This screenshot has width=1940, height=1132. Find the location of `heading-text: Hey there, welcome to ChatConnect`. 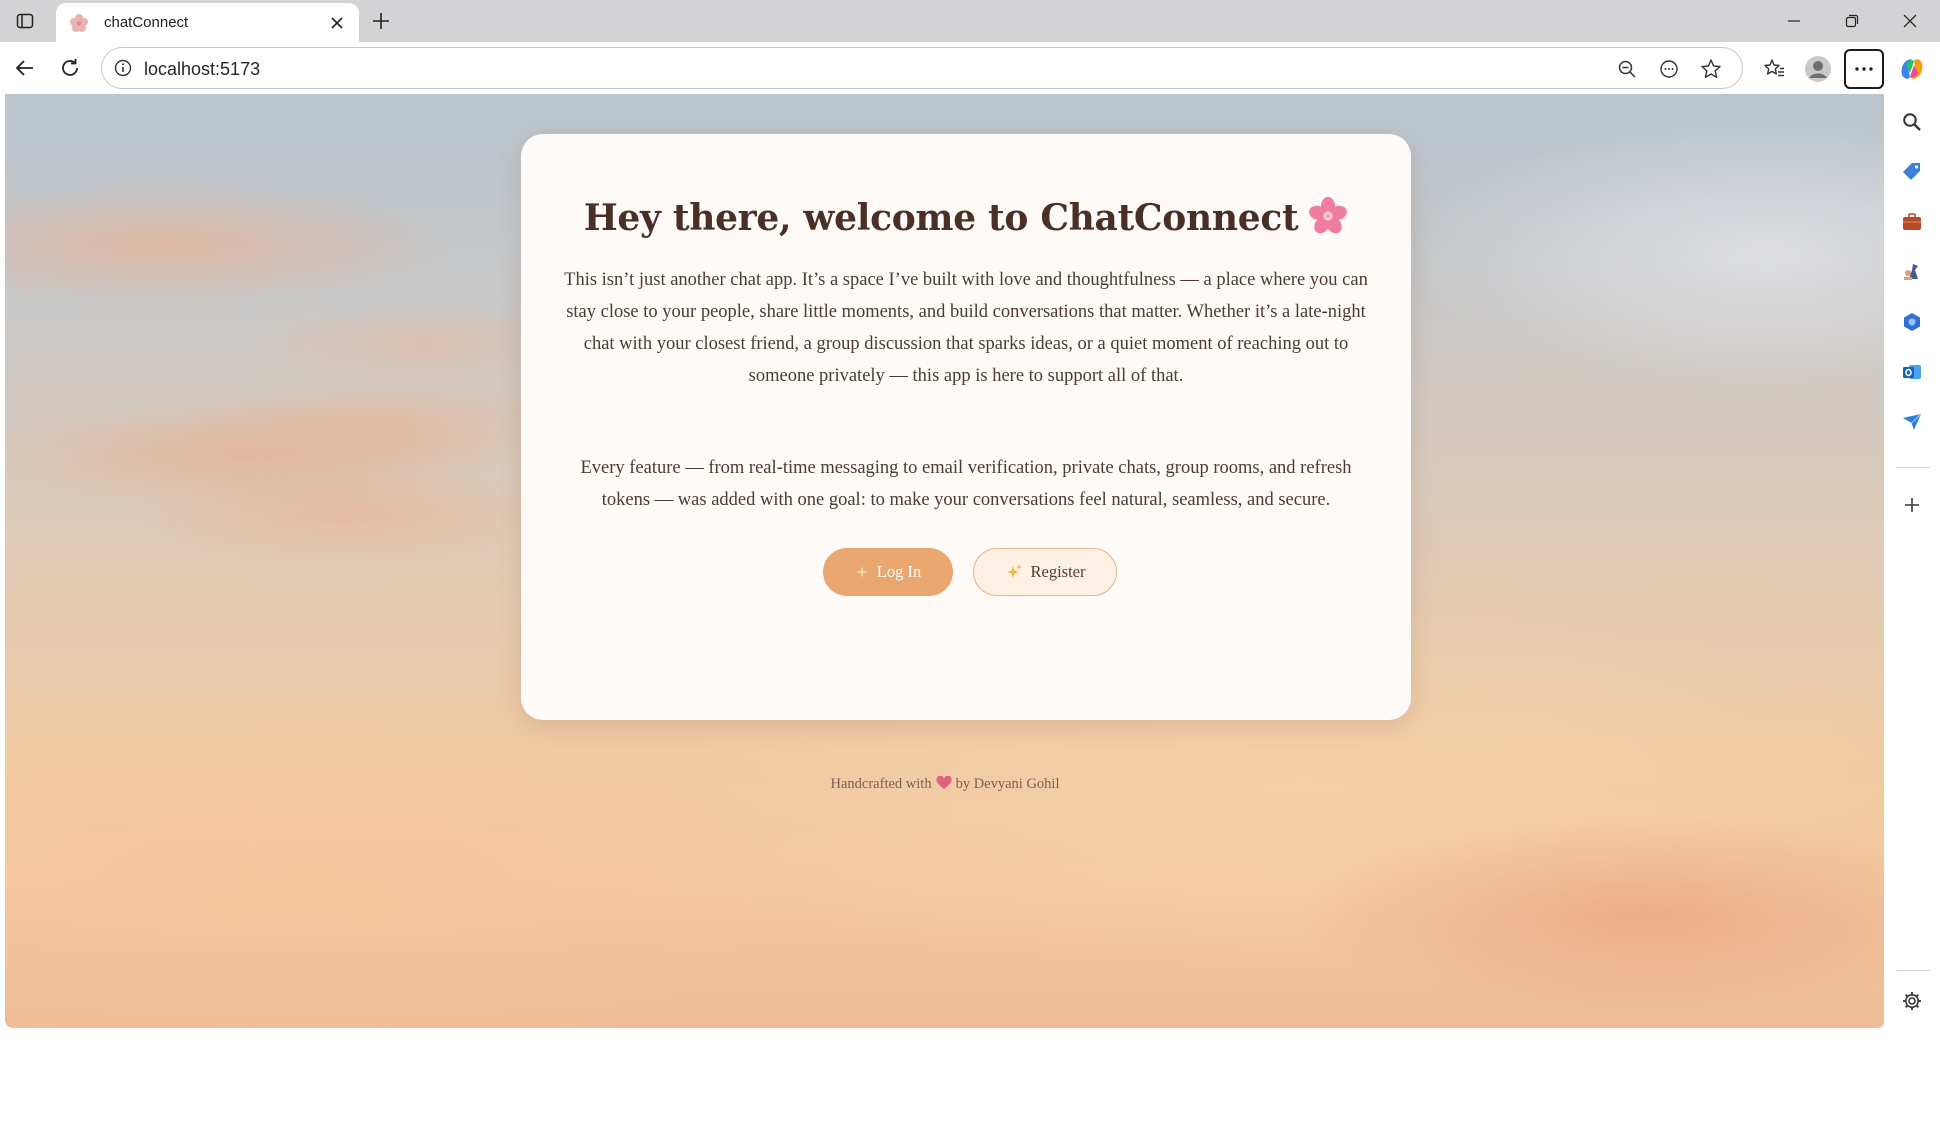

heading-text: Hey there, welcome to ChatConnect is located at coordinates (941, 218).